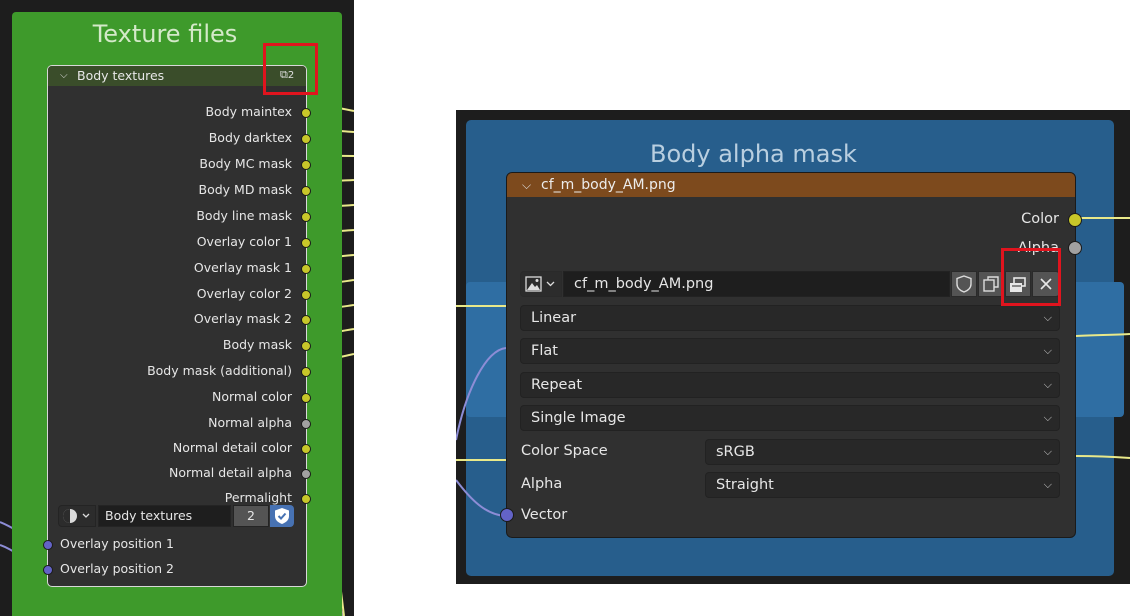  I want to click on output-row: Body darktex, so click(250, 137).